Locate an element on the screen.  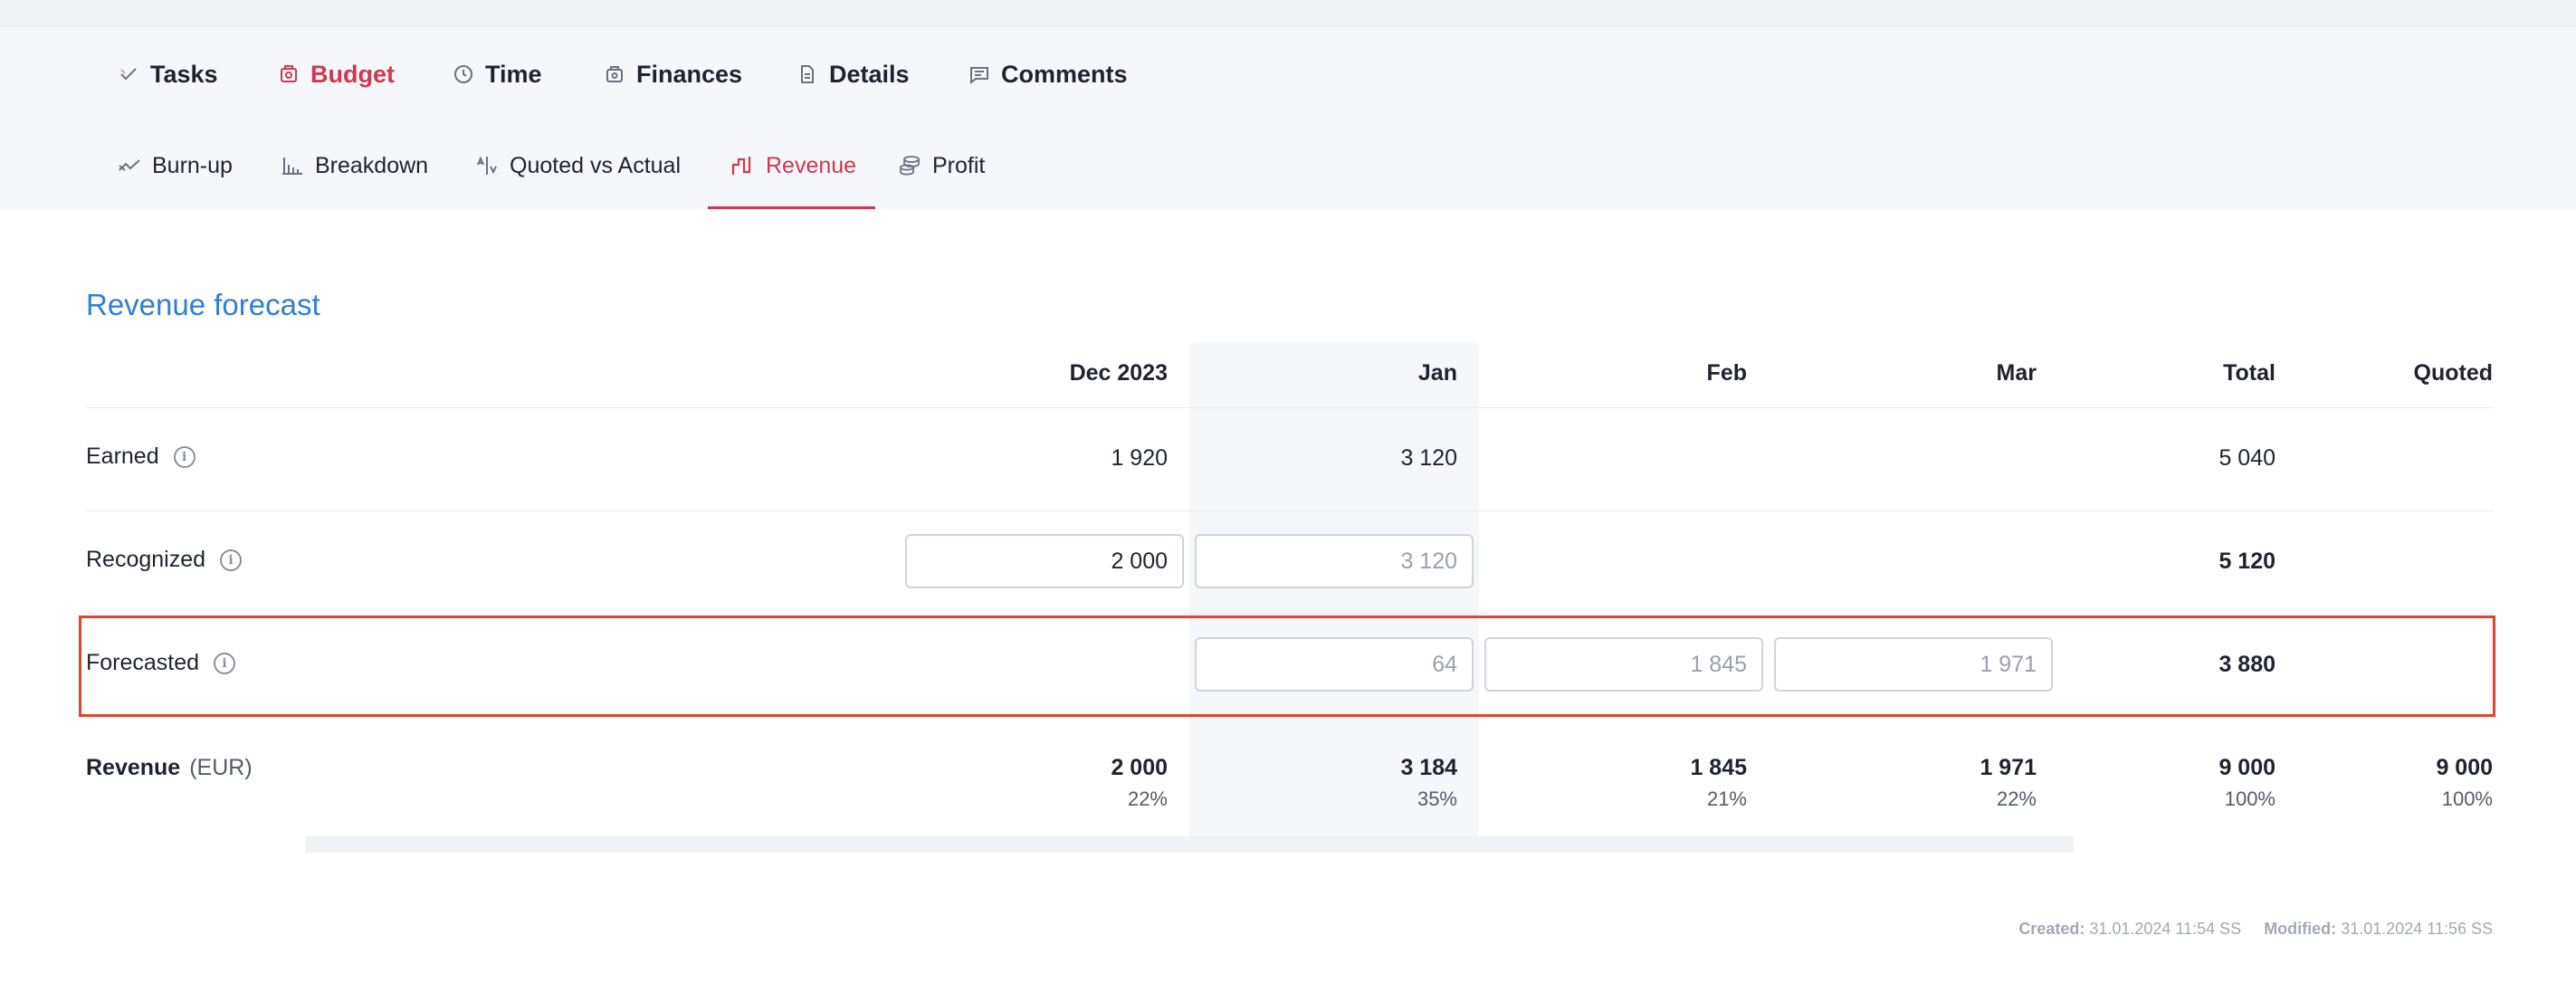
revenue-icon is located at coordinates (741, 166).